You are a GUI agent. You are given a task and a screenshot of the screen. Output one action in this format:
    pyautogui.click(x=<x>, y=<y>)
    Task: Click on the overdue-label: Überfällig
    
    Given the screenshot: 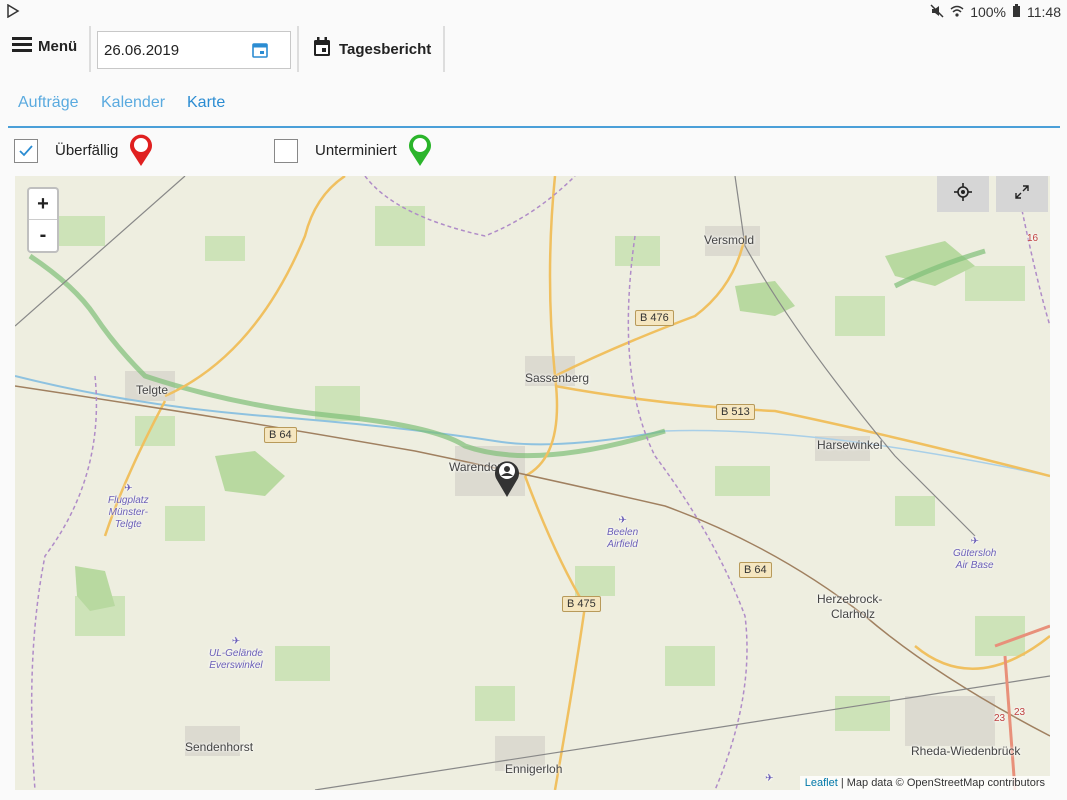 What is the action you would take?
    pyautogui.click(x=87, y=150)
    